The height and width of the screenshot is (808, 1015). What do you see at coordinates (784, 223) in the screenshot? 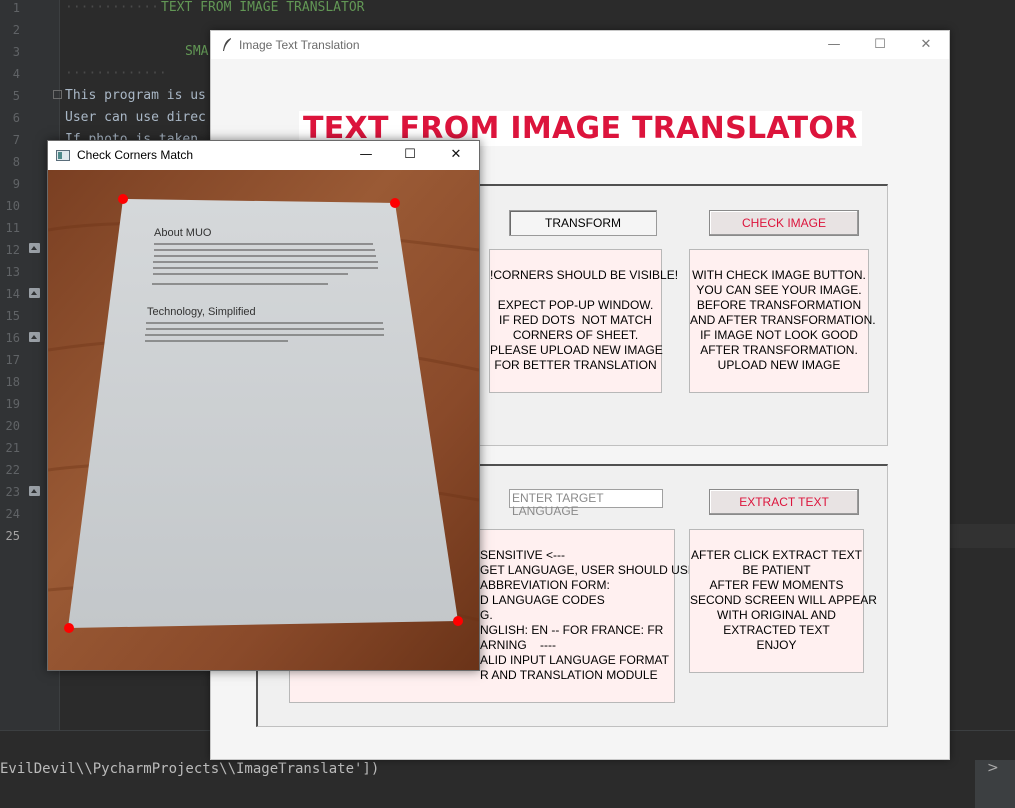
I see `check-image-button: CHECK IMAGE` at bounding box center [784, 223].